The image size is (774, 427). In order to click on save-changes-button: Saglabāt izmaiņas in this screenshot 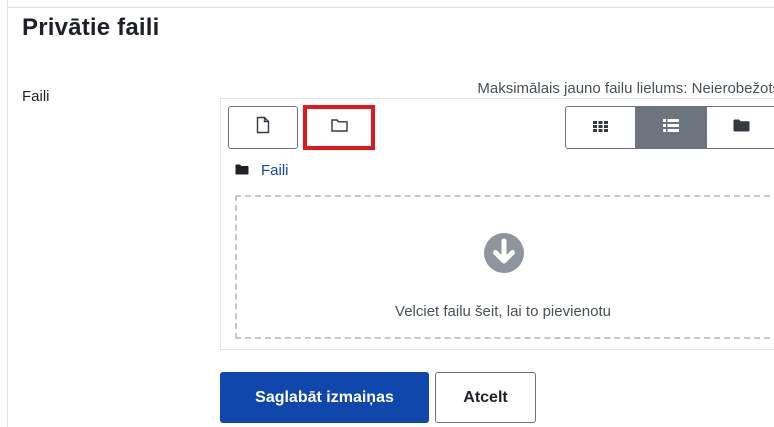, I will do `click(324, 397)`.